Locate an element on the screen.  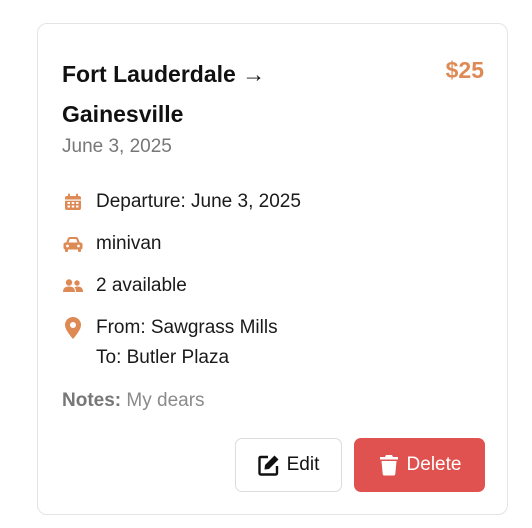
to-text: To: Butler Plaza is located at coordinates (163, 357).